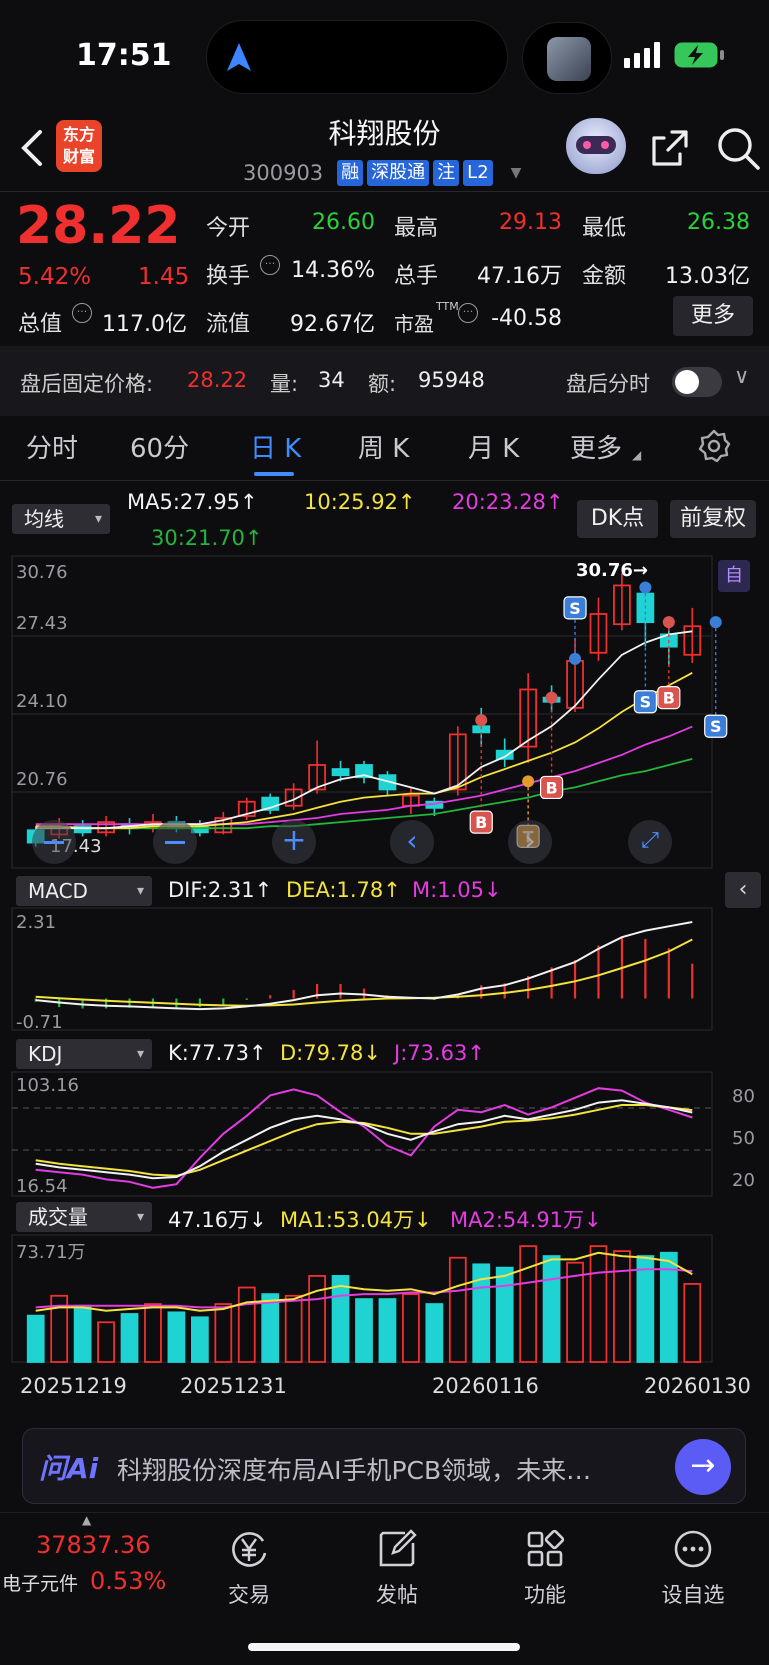 The image size is (769, 1665). What do you see at coordinates (508, 502) in the screenshot?
I see `ma20-legend: 20:23.28↑` at bounding box center [508, 502].